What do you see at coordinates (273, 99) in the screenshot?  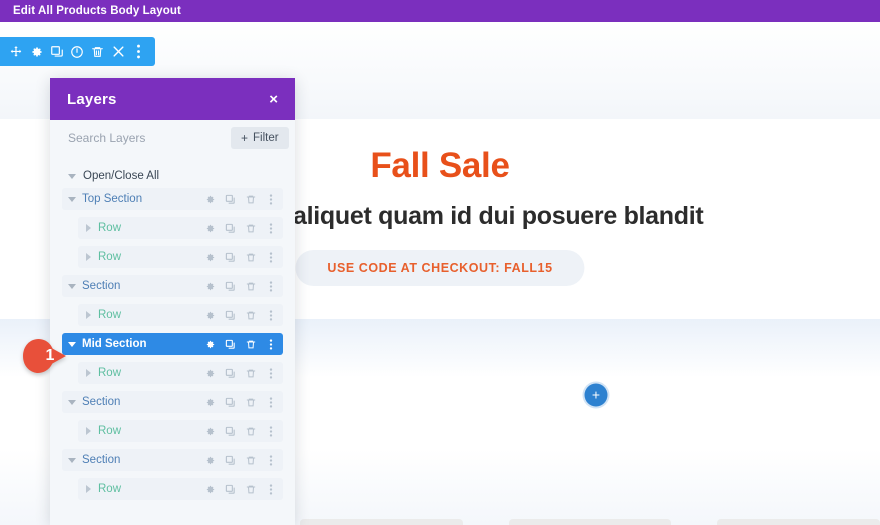 I see `close-icon: ×` at bounding box center [273, 99].